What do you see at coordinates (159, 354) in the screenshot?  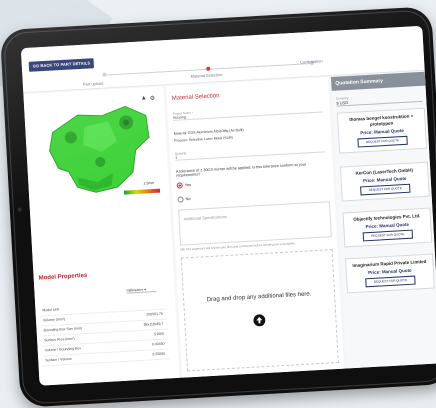 I see `property-value: 0.25066` at bounding box center [159, 354].